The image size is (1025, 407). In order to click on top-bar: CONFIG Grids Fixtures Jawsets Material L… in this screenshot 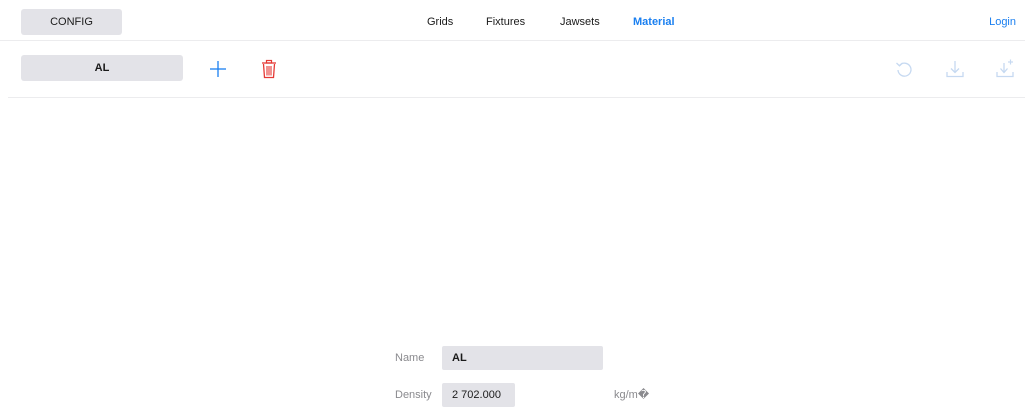, I will do `click(512, 20)`.